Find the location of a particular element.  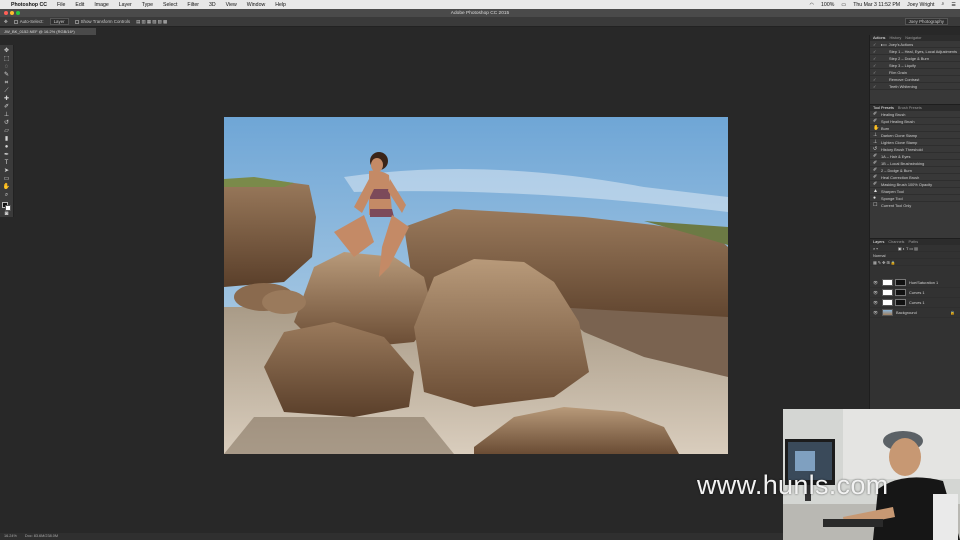

search-icon: ⌕ is located at coordinates (942, 4).